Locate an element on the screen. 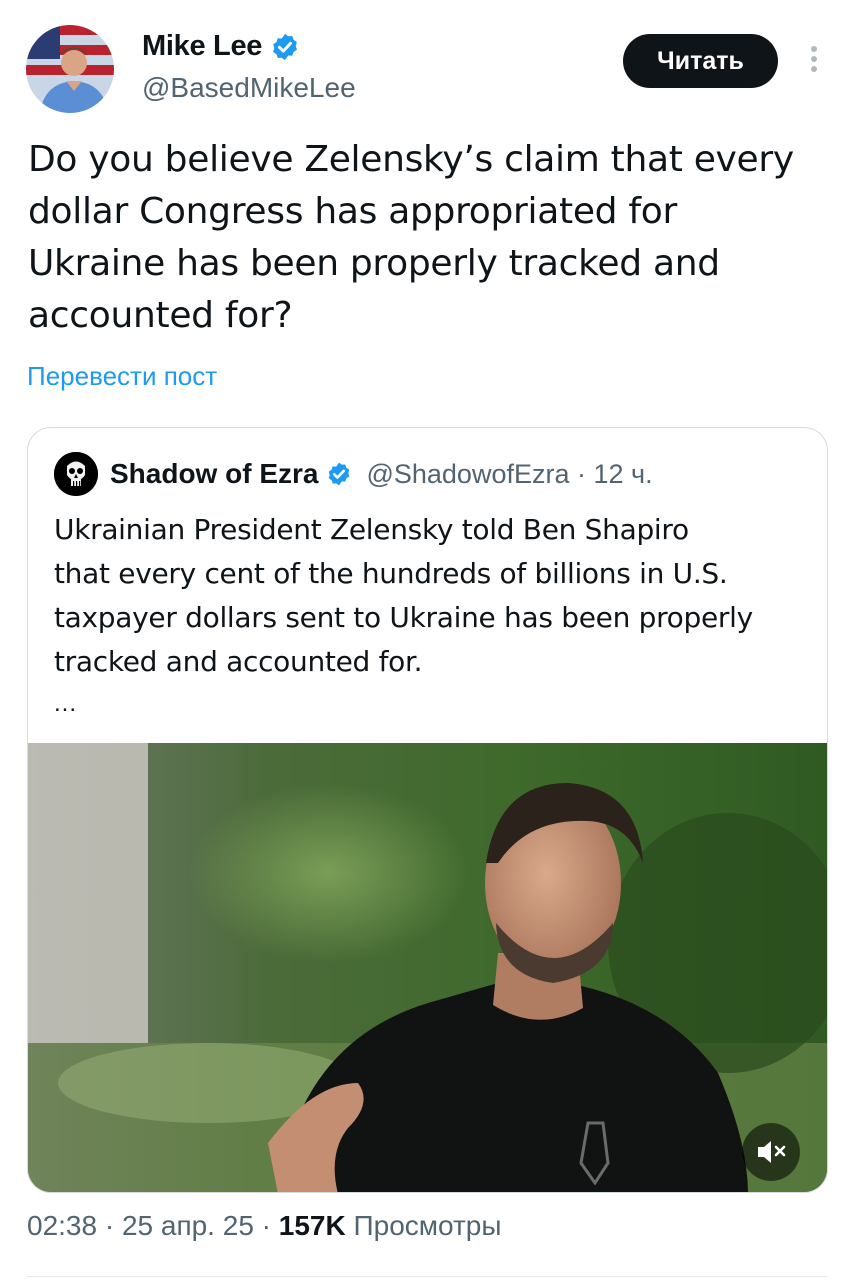  post-meta: 02:38 · 25 апр. 25 · 157K Просмотры is located at coordinates (264, 1226).